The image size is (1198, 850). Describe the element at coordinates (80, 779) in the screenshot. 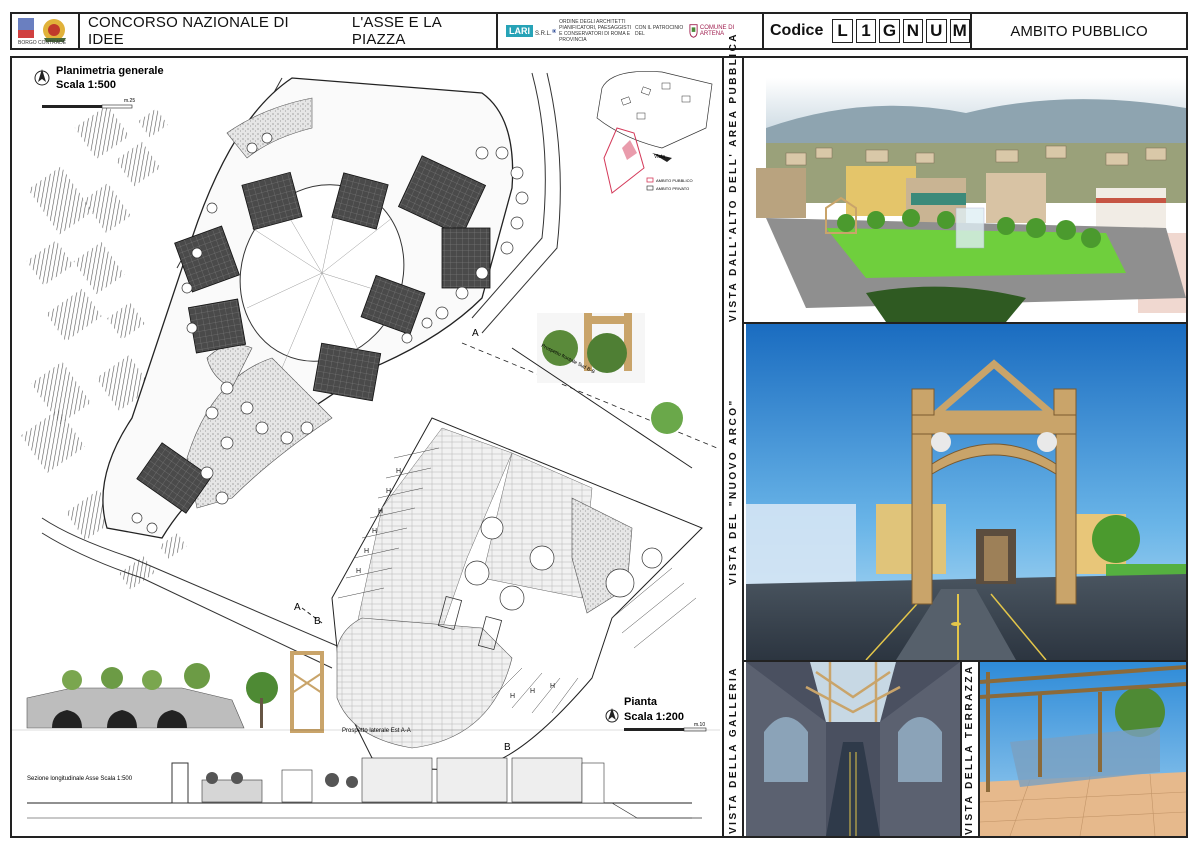

I see `section-label: Sezione longitudinale Asse Scala 1:500` at that location.